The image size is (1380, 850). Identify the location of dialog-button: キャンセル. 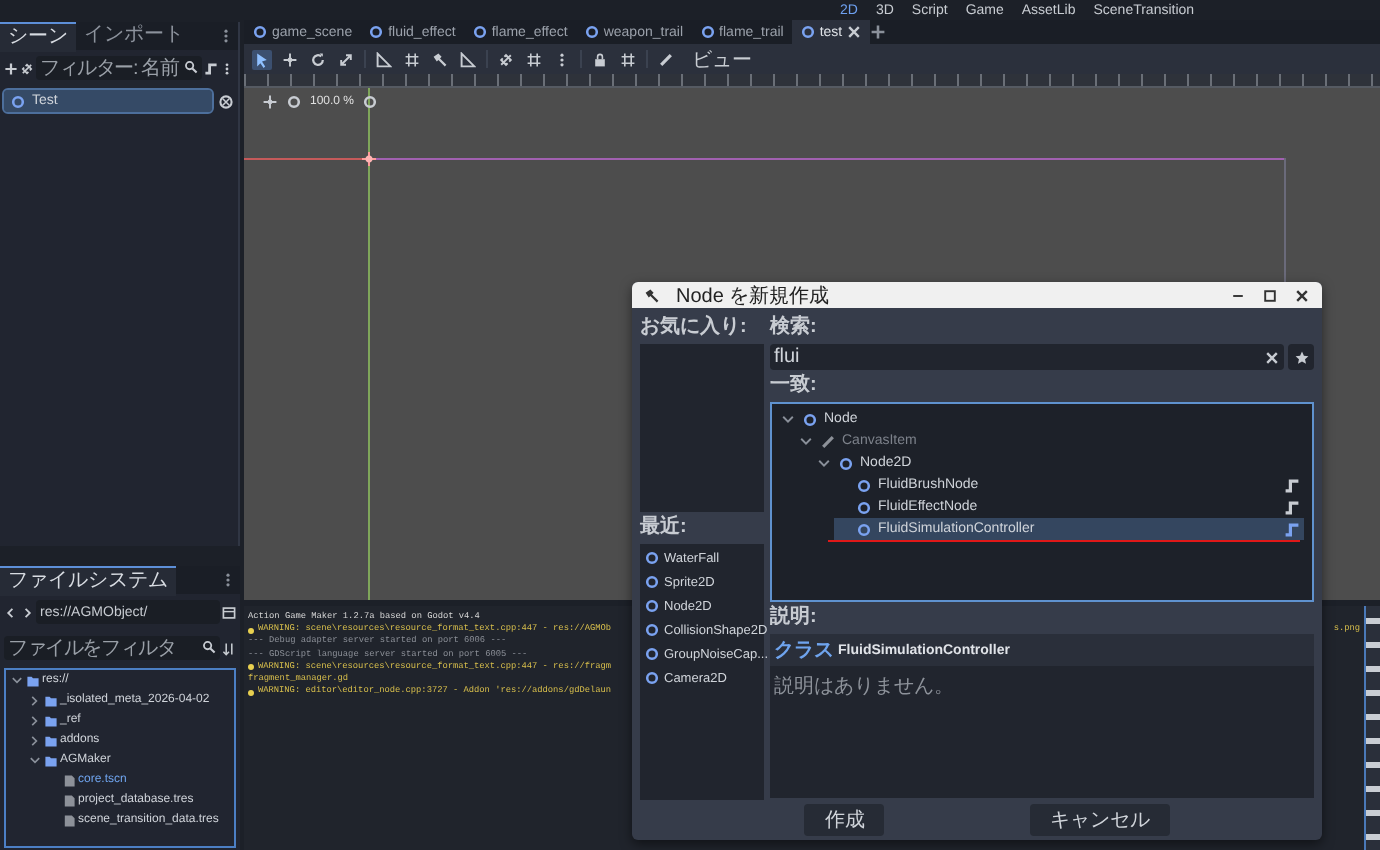
(1099, 820).